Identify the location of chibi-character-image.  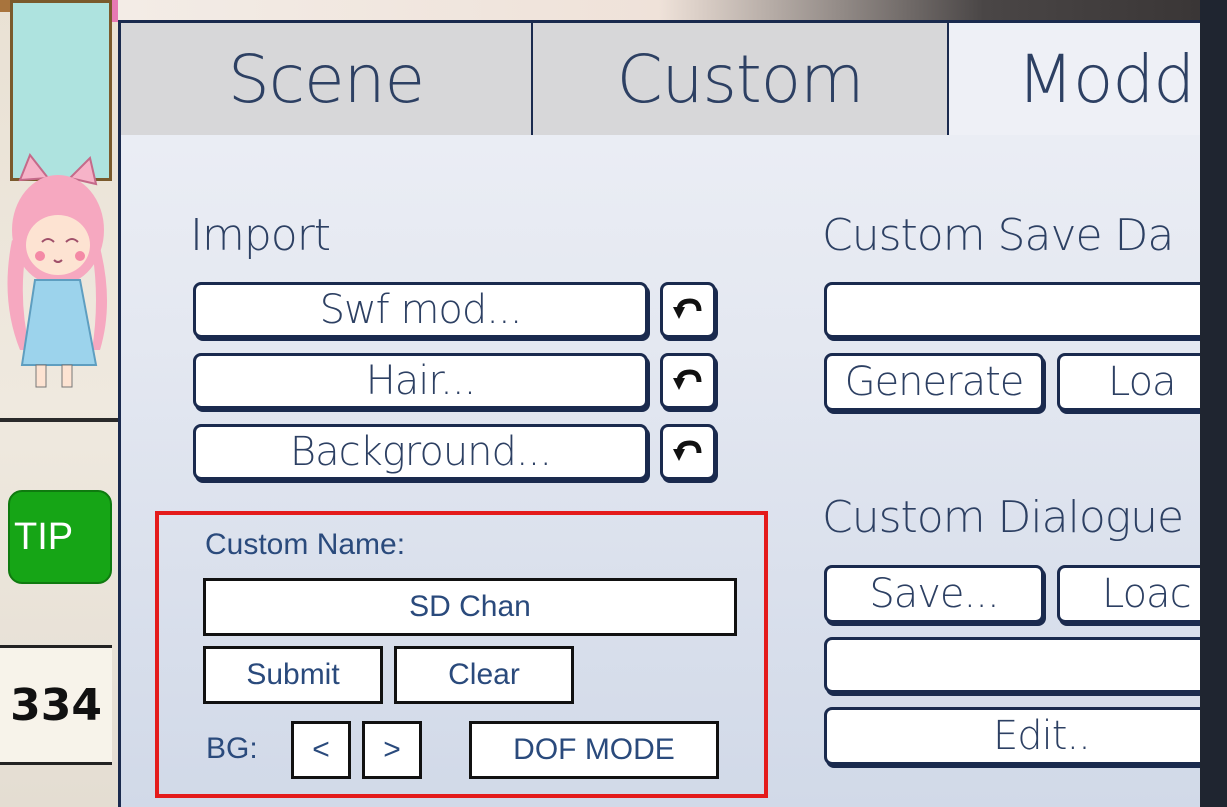
(57, 270).